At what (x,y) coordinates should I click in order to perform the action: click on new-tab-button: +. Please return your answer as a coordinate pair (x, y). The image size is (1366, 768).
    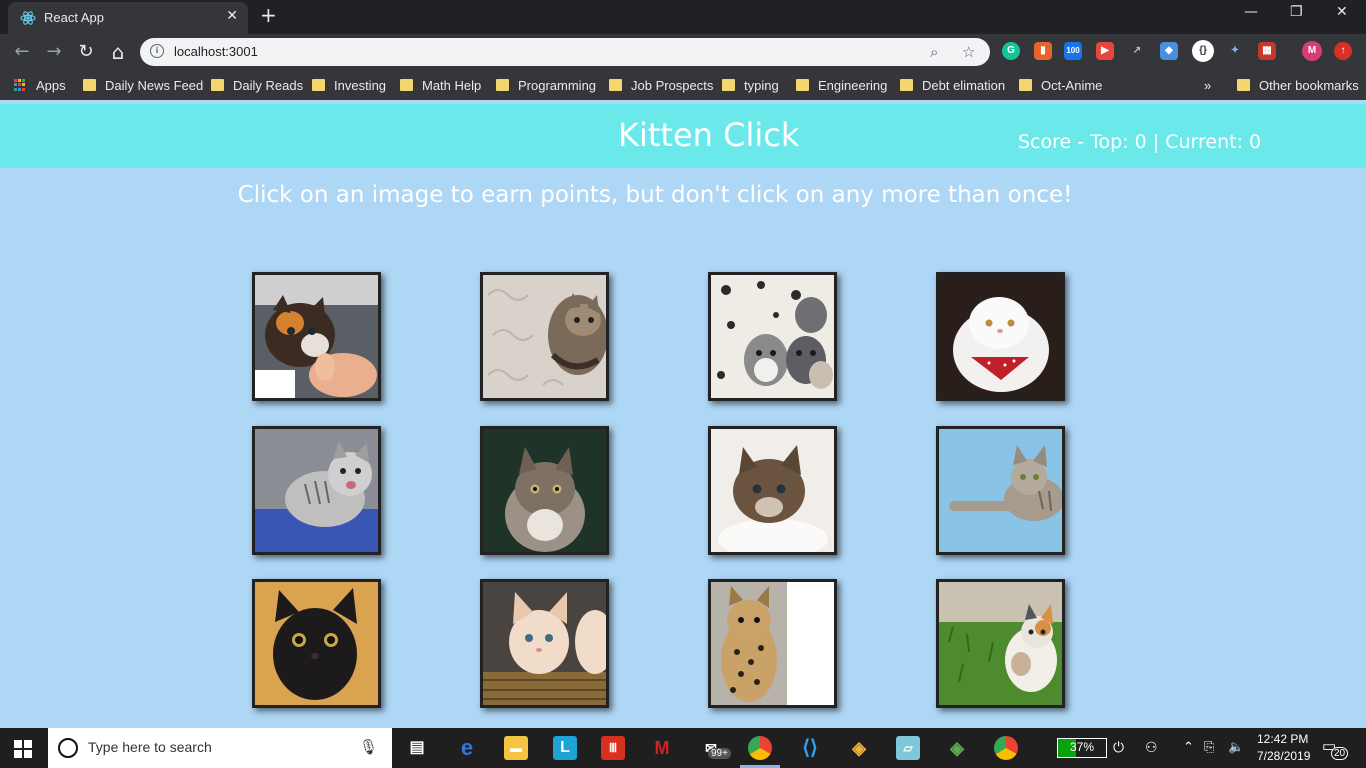
    Looking at the image, I should click on (268, 15).